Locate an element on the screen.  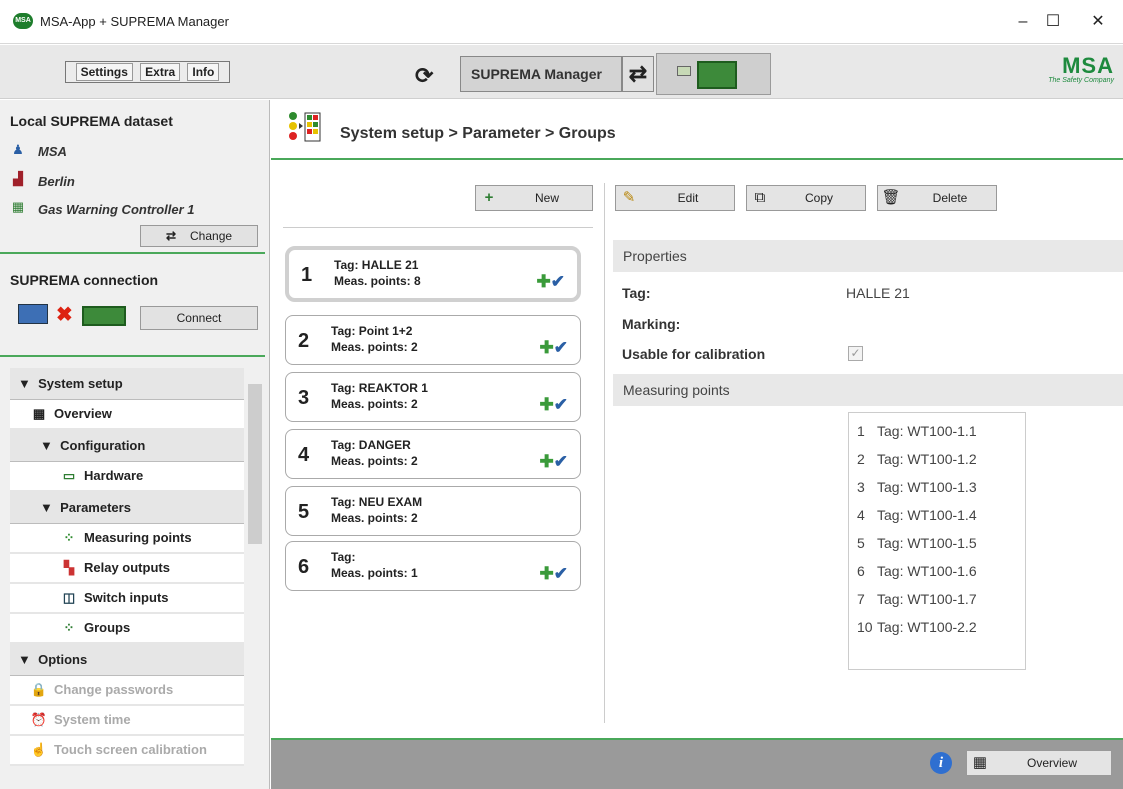
list-item: 2 Tag: WT100-1.2 is located at coordinates (937, 459).